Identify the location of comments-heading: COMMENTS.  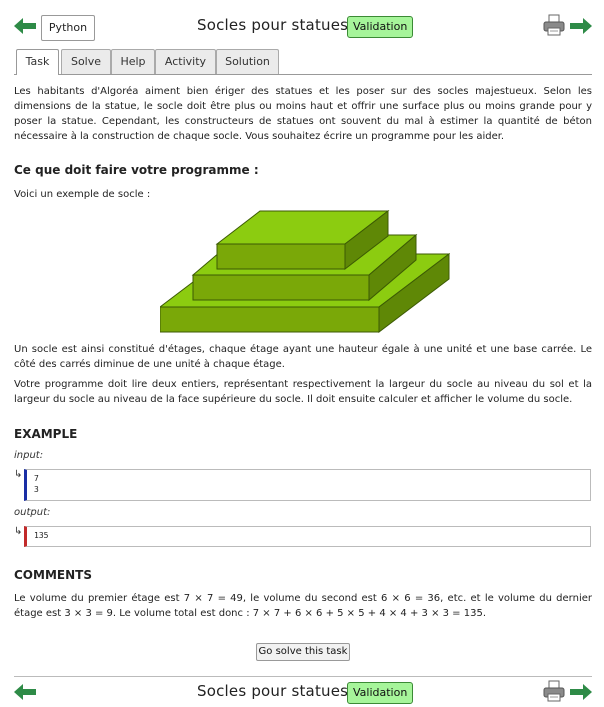
(53, 575).